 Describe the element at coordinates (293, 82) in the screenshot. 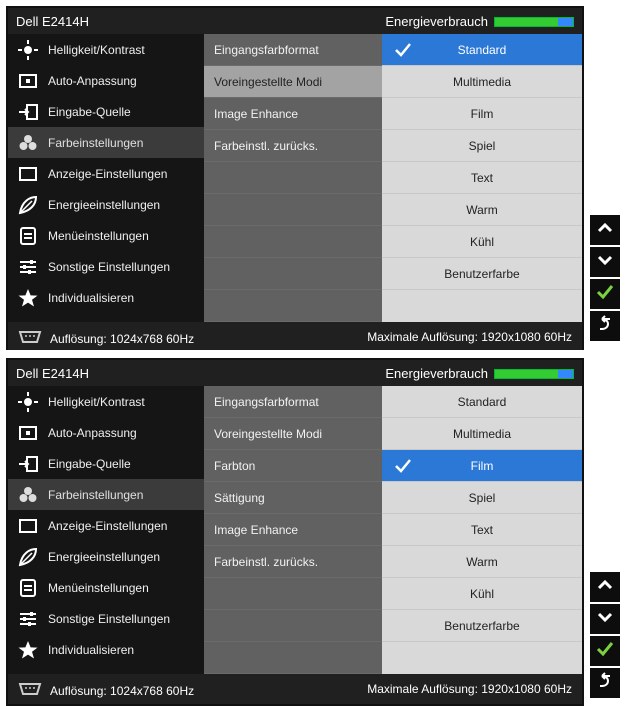

I see `menu-item-selected: Voreingestellte Modi` at that location.